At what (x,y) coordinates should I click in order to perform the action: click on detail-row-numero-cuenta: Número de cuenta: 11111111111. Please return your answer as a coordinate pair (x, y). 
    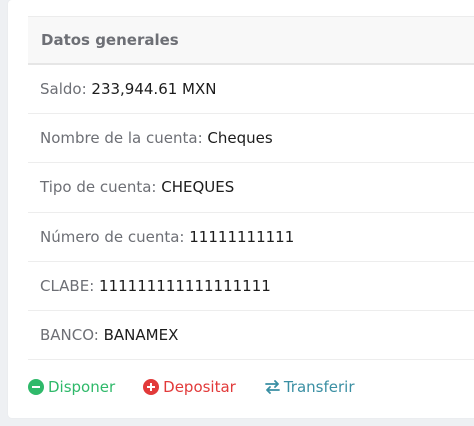
    Looking at the image, I should click on (251, 237).